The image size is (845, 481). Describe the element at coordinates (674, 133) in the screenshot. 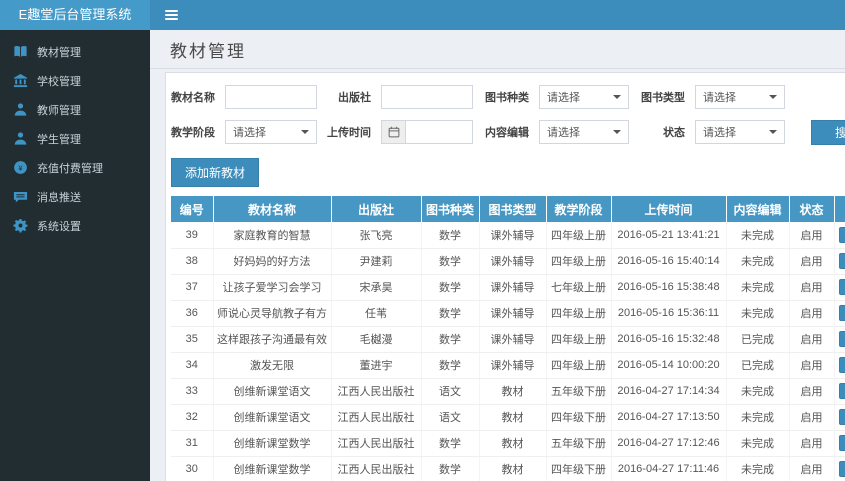

I see `field-label: 状态` at that location.